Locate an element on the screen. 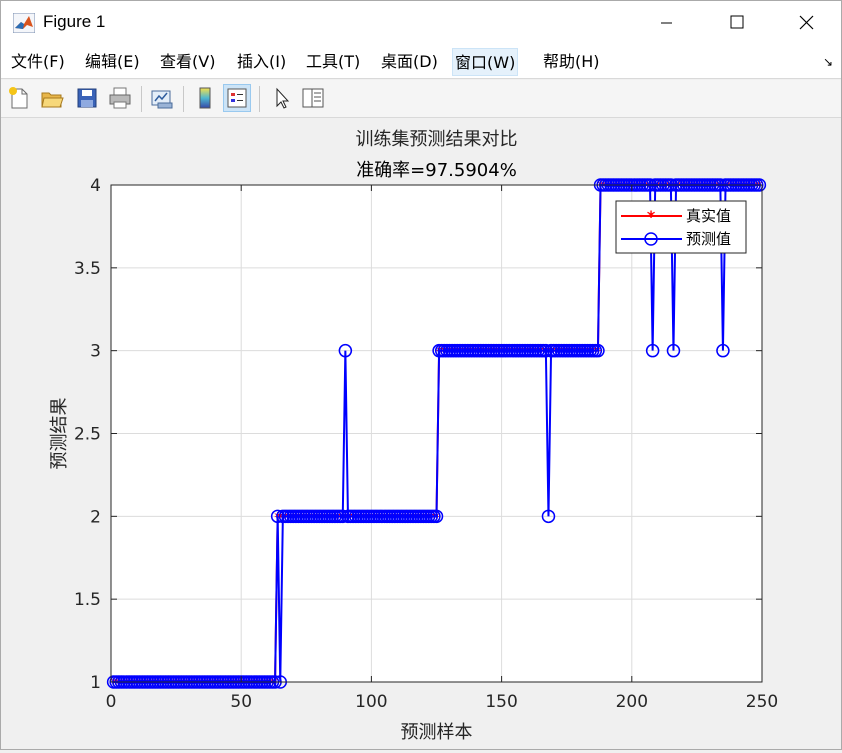 This screenshot has width=842, height=753. y-tick-label: 3 is located at coordinates (95, 352).